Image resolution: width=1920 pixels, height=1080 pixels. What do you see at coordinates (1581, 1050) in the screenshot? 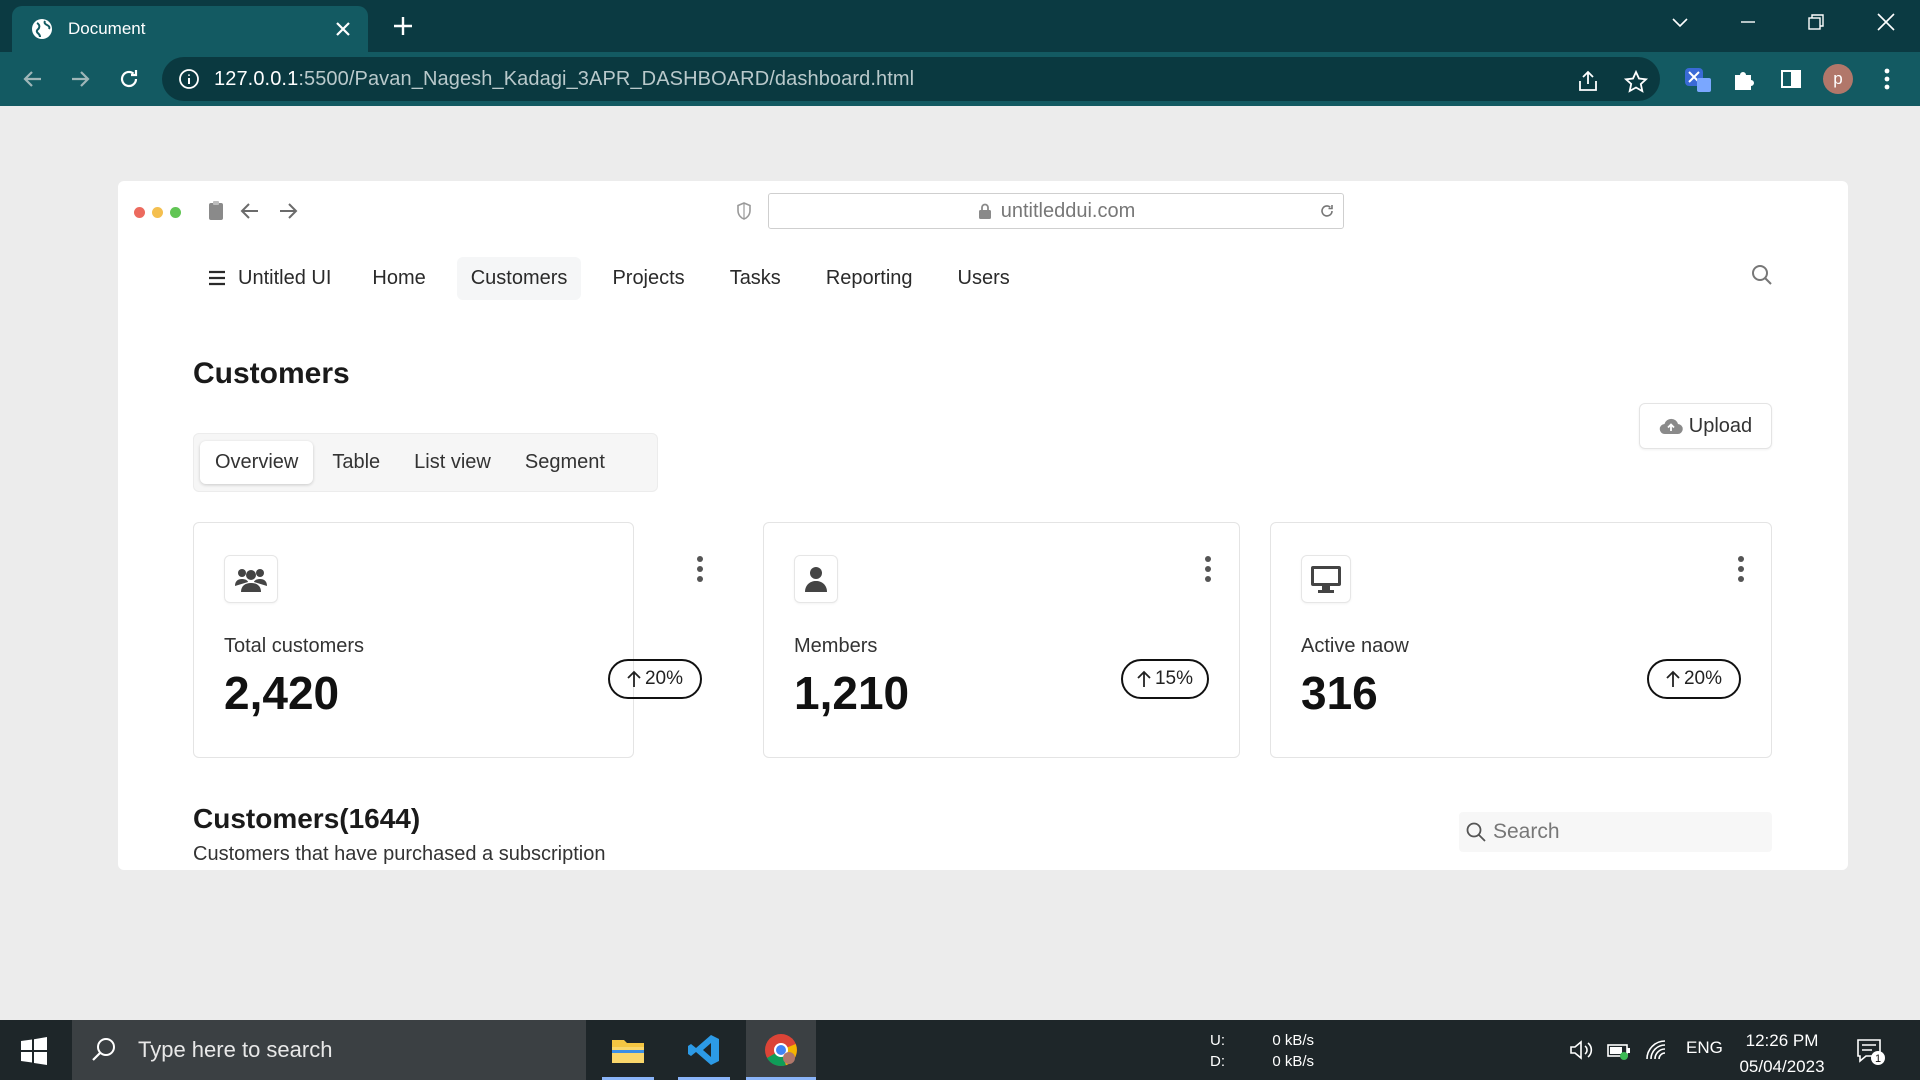
I see `volume-icon` at bounding box center [1581, 1050].